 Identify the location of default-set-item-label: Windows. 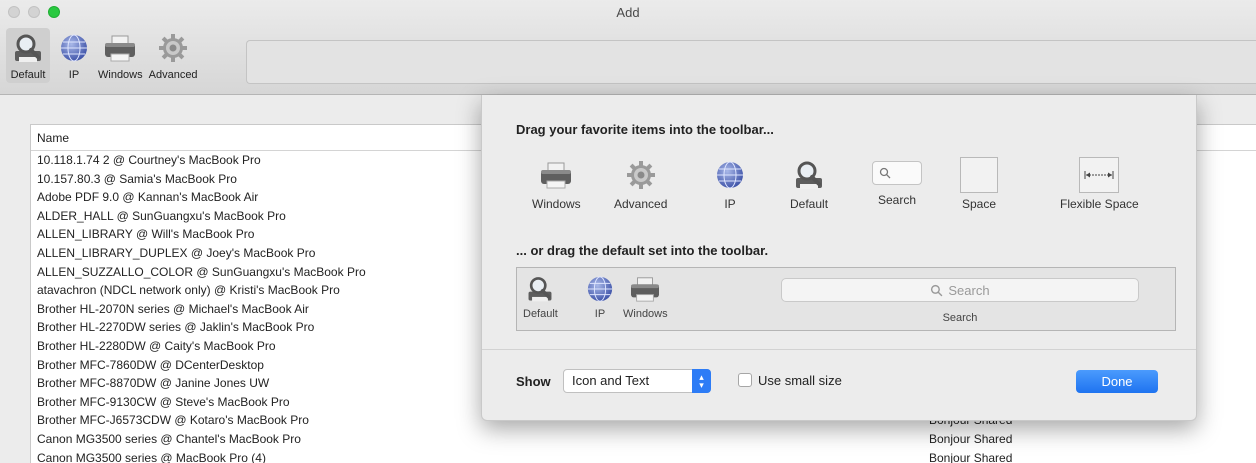
(645, 314).